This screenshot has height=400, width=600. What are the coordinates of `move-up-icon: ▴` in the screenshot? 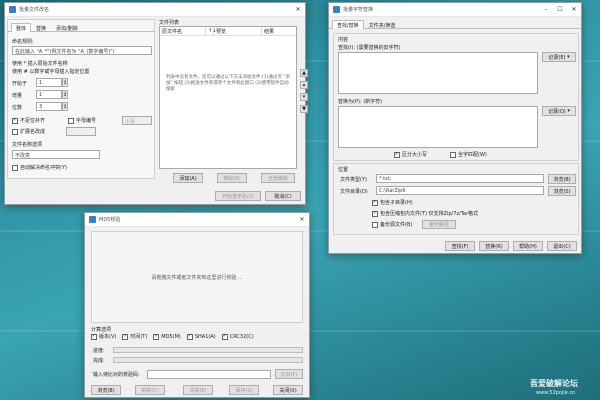 It's located at (304, 85).